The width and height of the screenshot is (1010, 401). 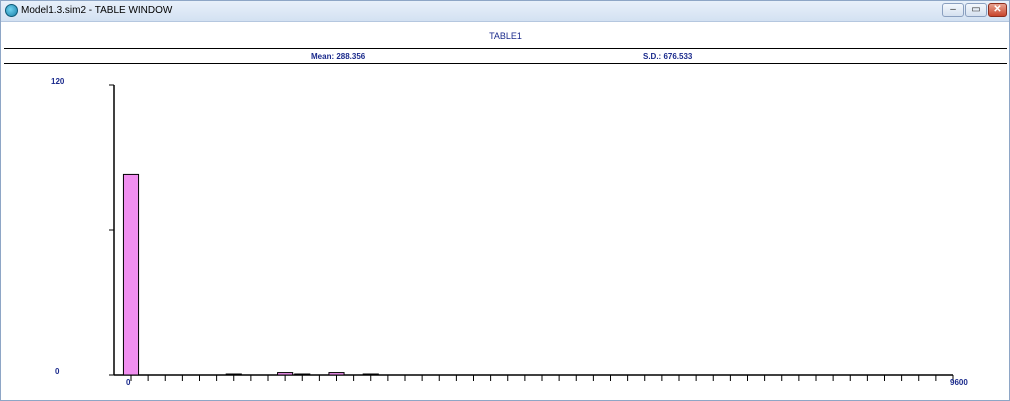 I want to click on title-bar: Model1.3.sim2 - TABLE WINDOW – ▭ ✕, so click(x=505, y=11).